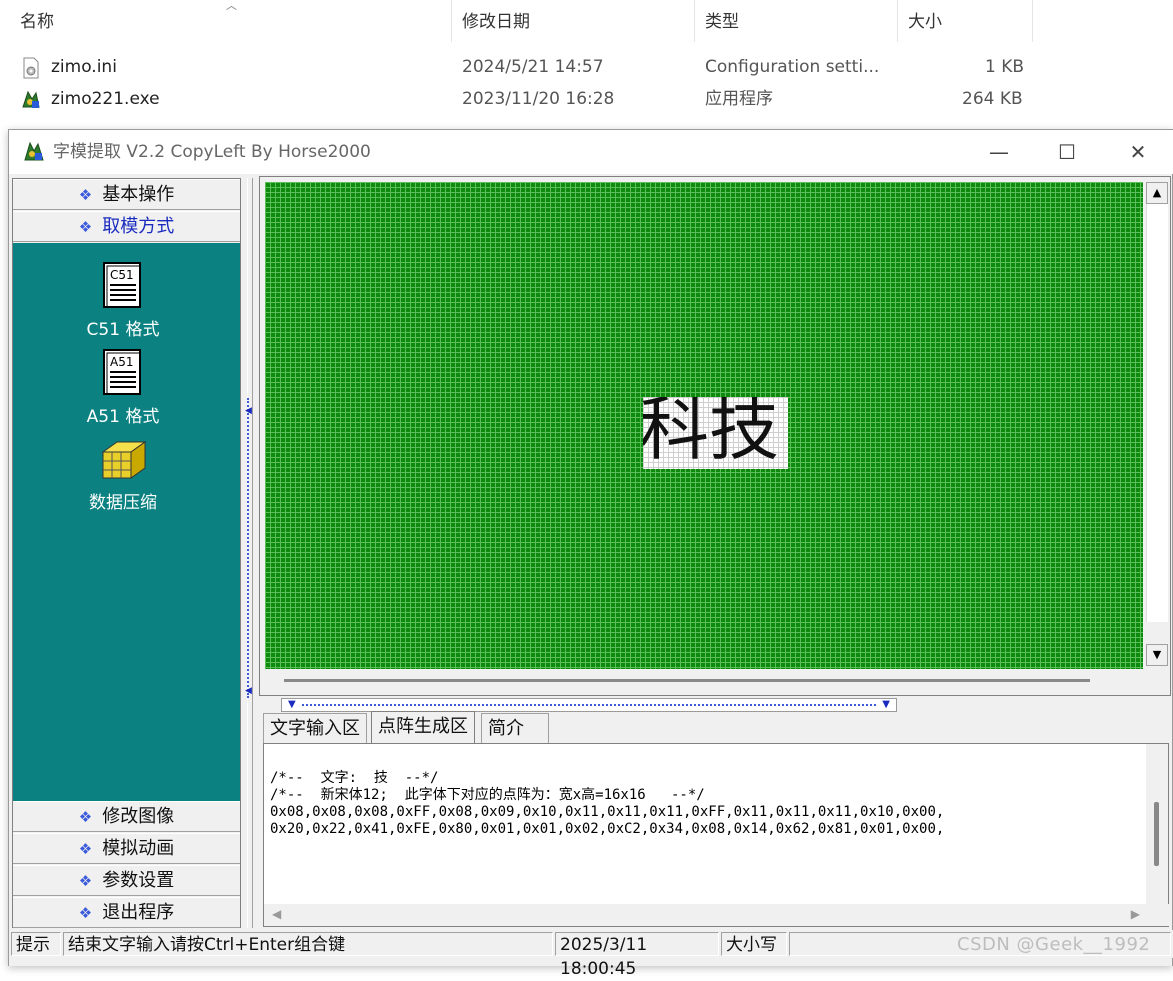 This screenshot has height=981, width=1173. I want to click on button-label: 模拟动画, so click(138, 848).